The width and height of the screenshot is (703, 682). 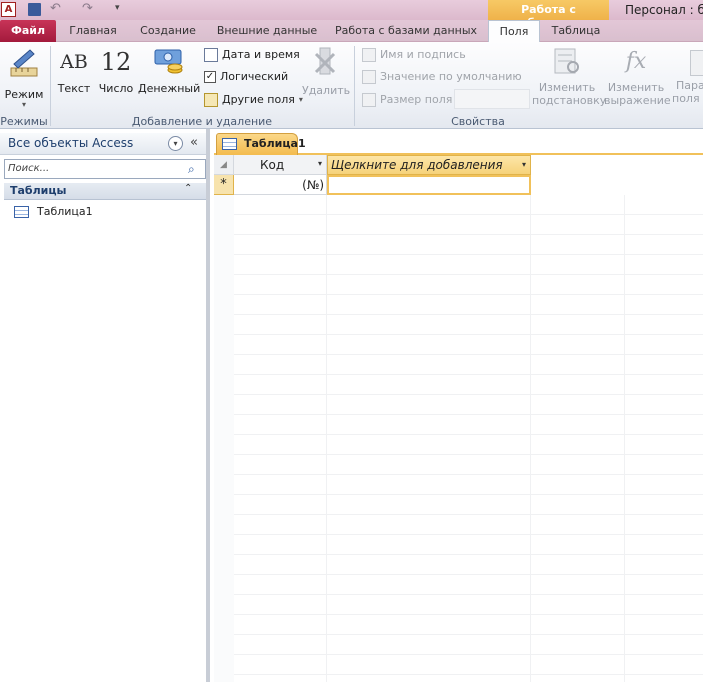 I want to click on tab-fields: Поля, so click(x=514, y=31).